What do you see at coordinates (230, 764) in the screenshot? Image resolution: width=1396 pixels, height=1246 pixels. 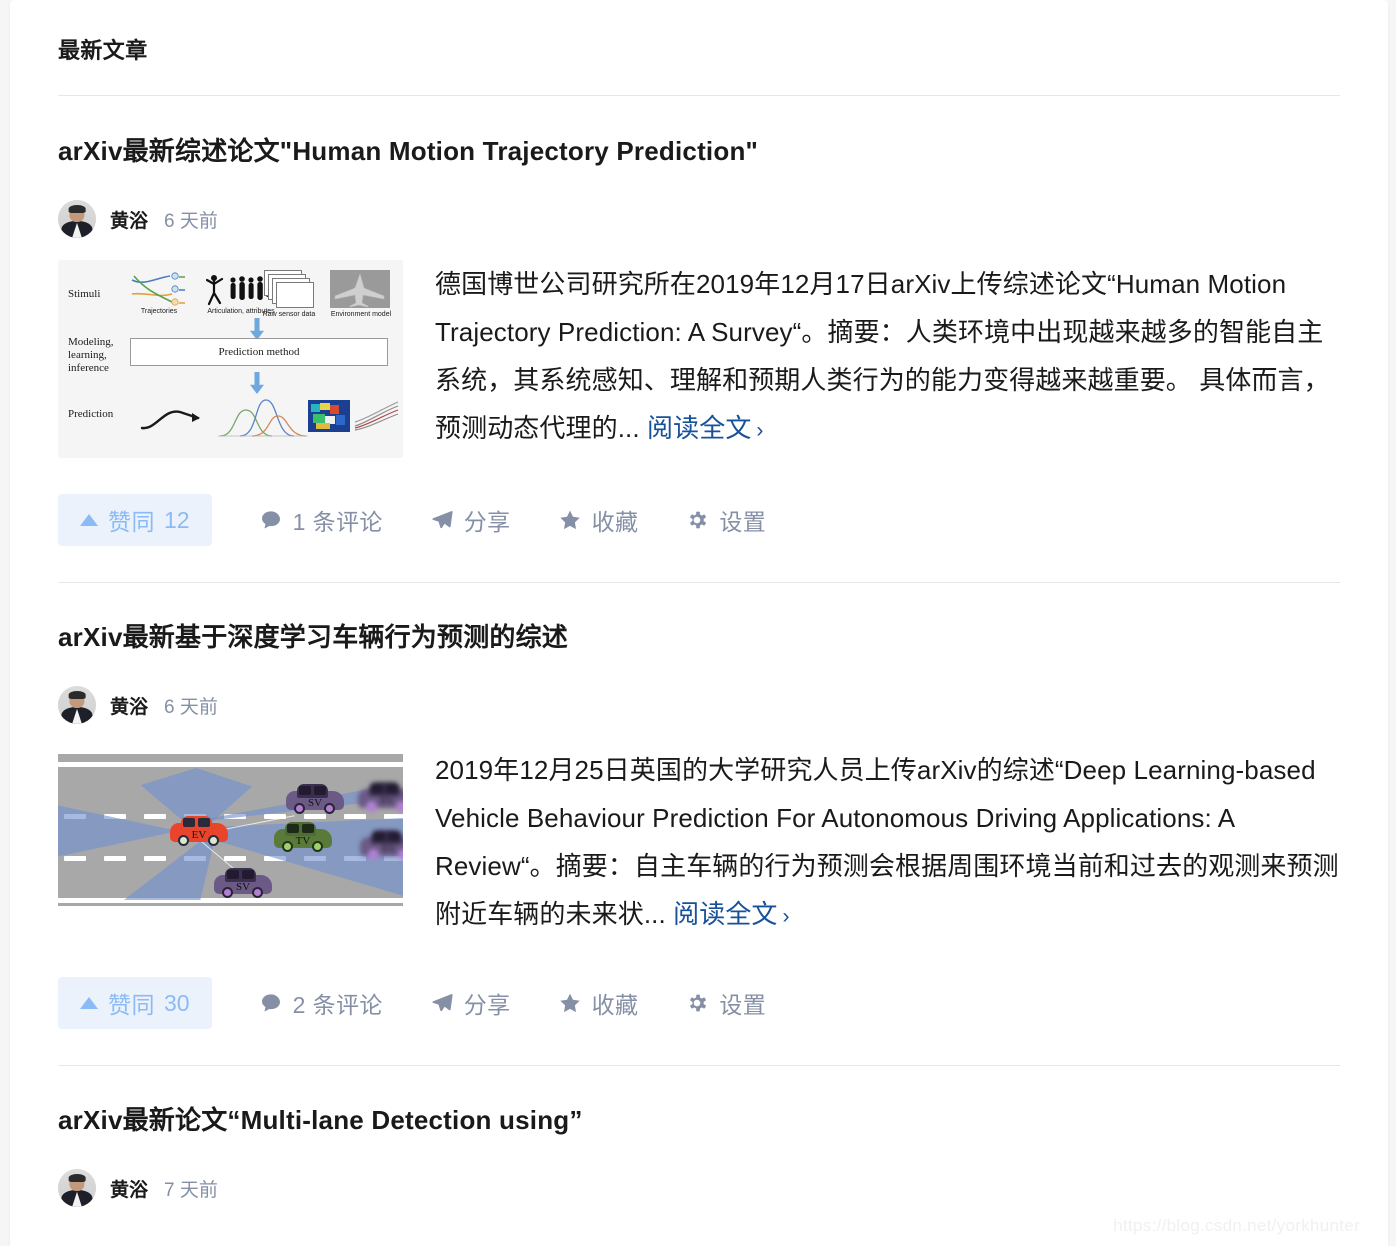 I see `road-edge-top` at bounding box center [230, 764].